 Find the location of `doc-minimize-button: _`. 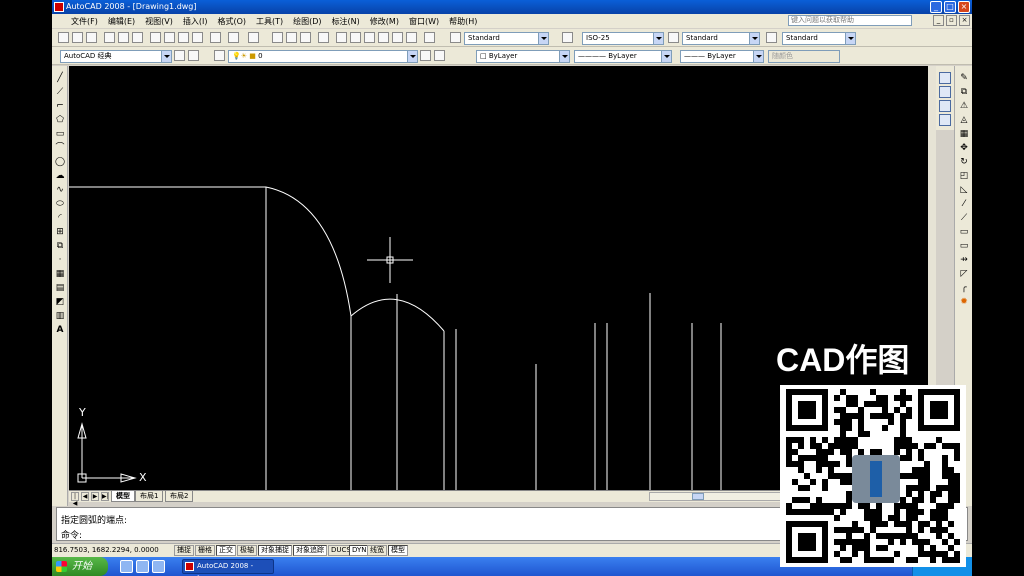

doc-minimize-button: _ is located at coordinates (938, 20).